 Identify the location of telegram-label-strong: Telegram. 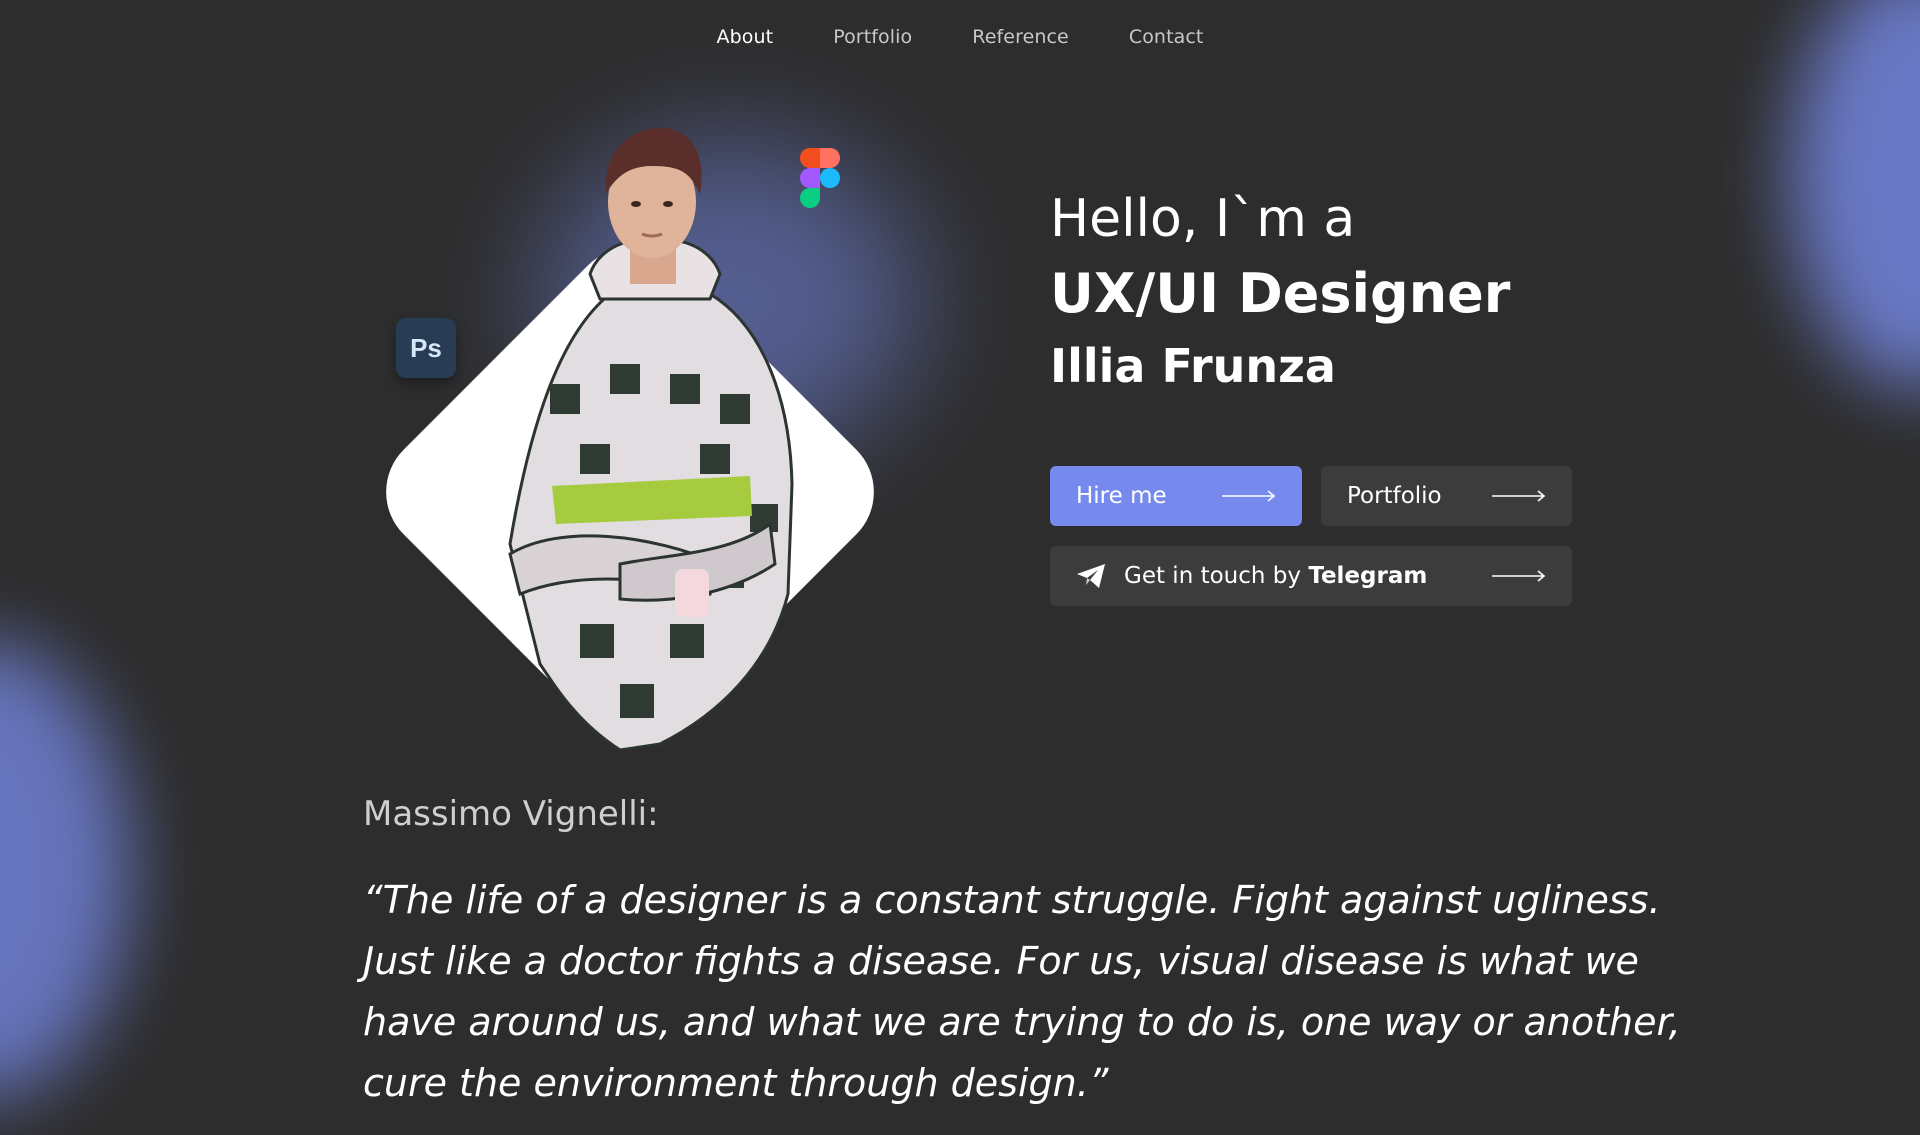
(1368, 576).